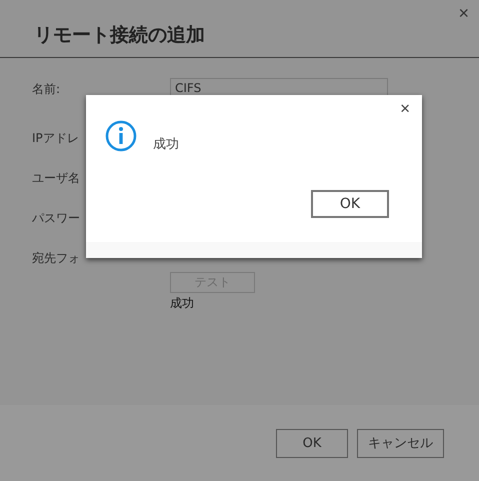 This screenshot has height=481, width=479. What do you see at coordinates (56, 178) in the screenshot?
I see `field-label: ユーザ名` at bounding box center [56, 178].